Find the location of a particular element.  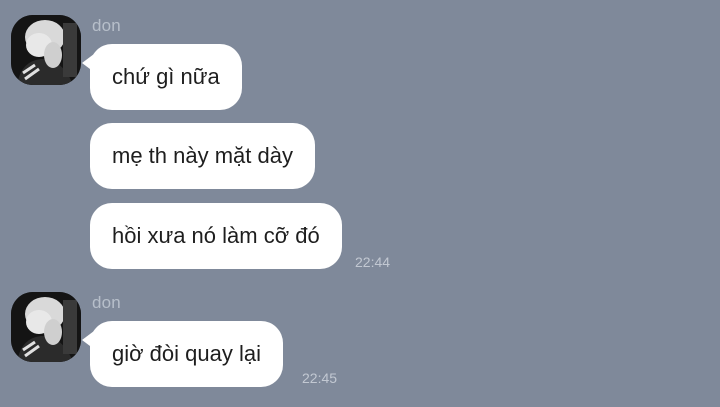

message-bubble: hồi xưa nó làm cỡ đó is located at coordinates (216, 236).